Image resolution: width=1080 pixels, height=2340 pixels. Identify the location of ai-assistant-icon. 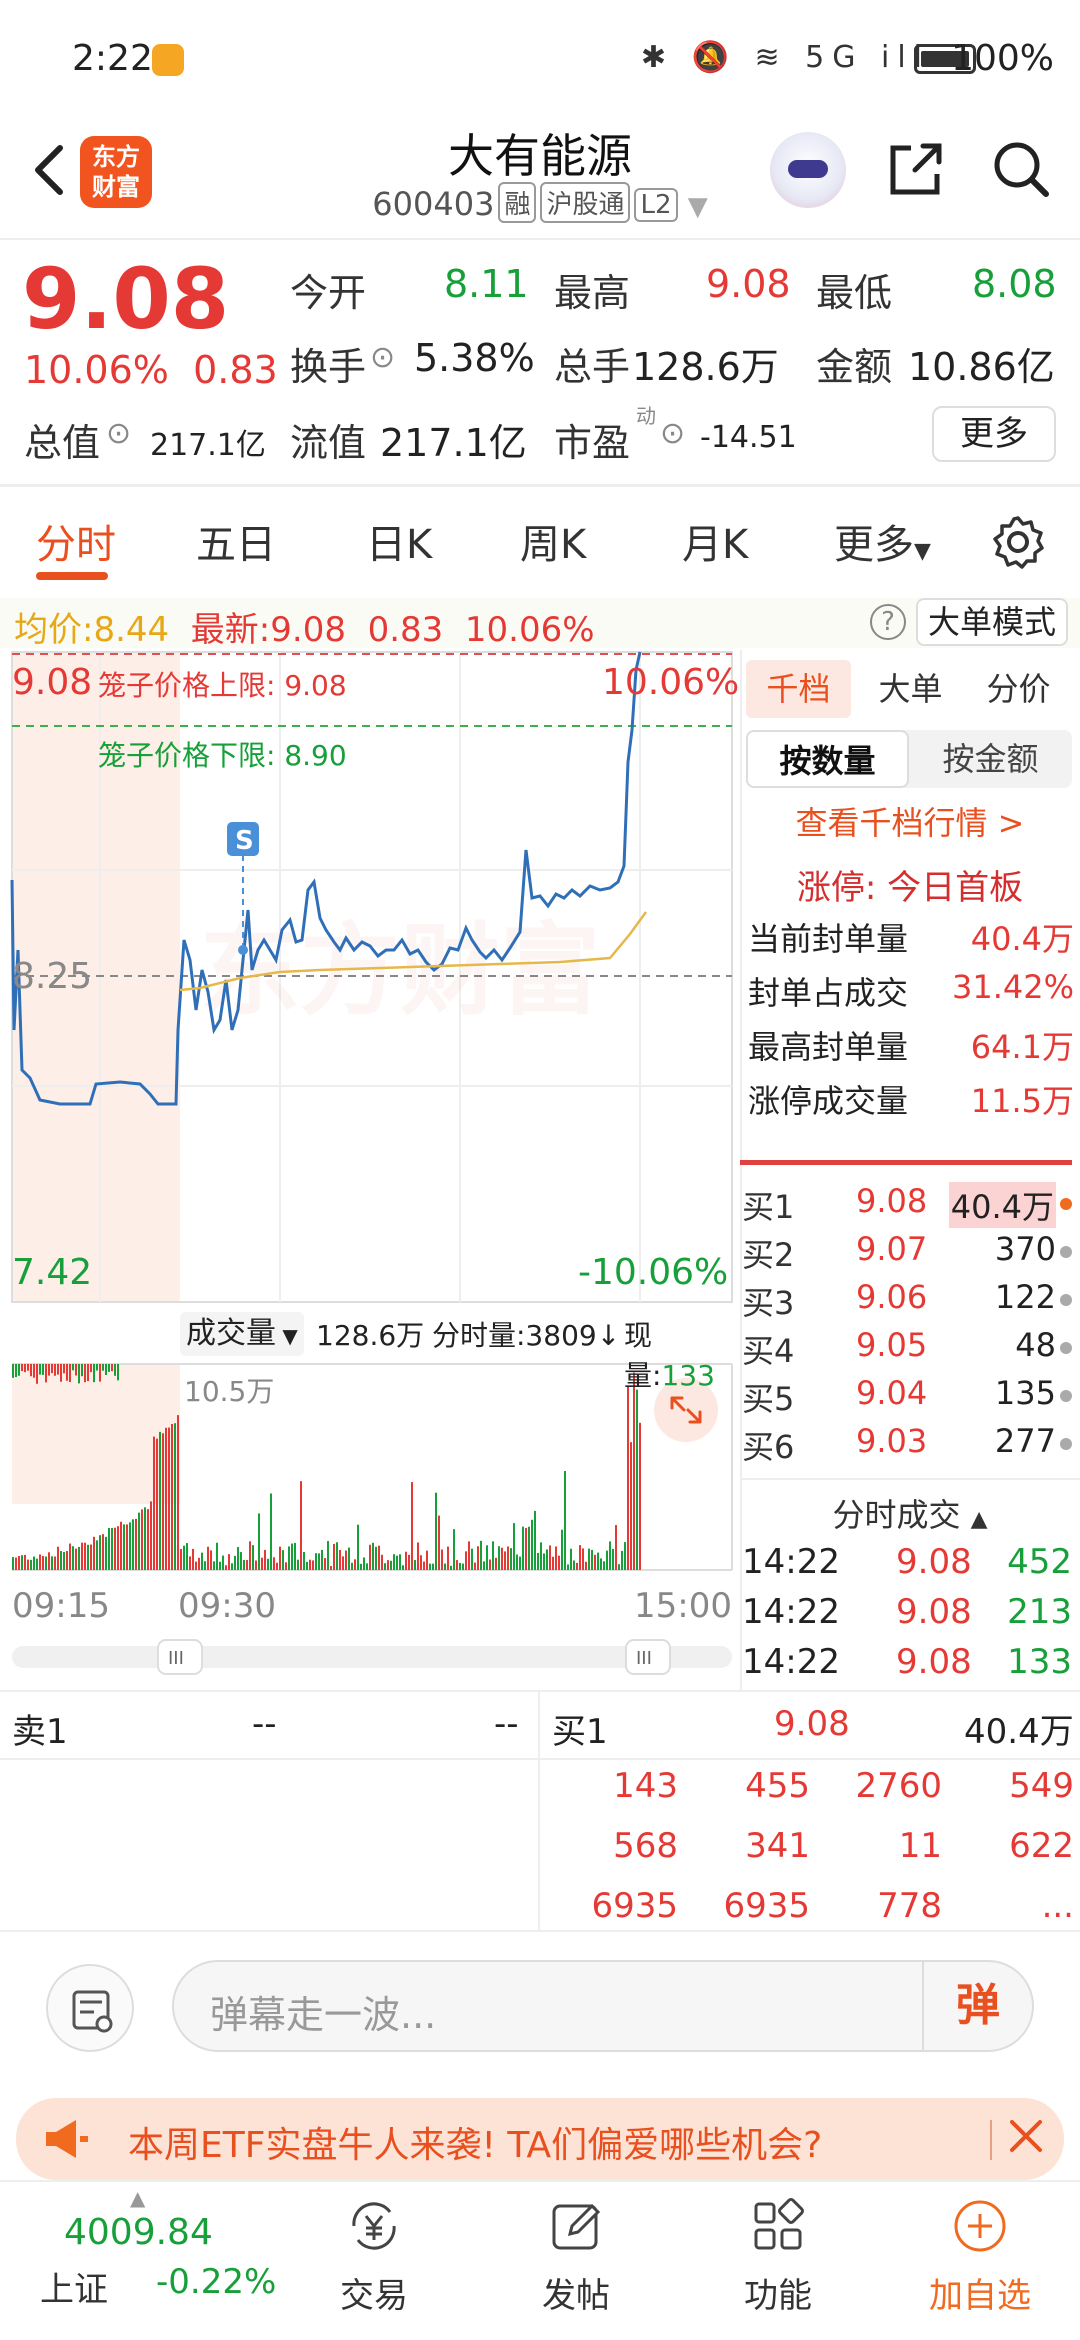
(808, 170).